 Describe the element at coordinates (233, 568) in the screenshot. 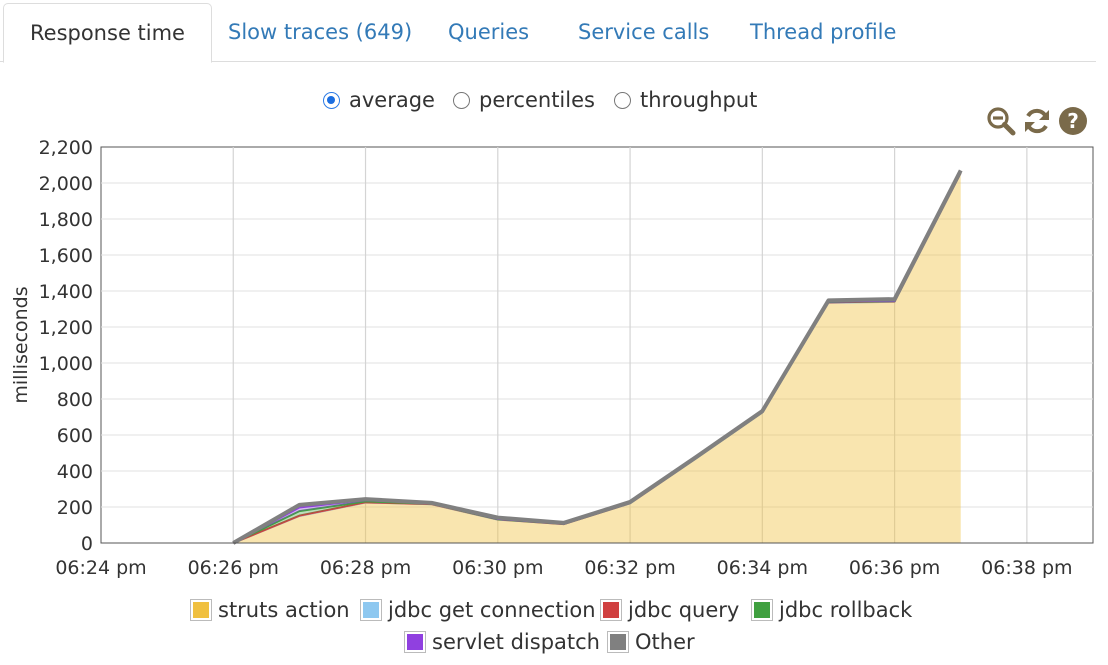

I see `x-tick-label: 06:26 pm` at that location.